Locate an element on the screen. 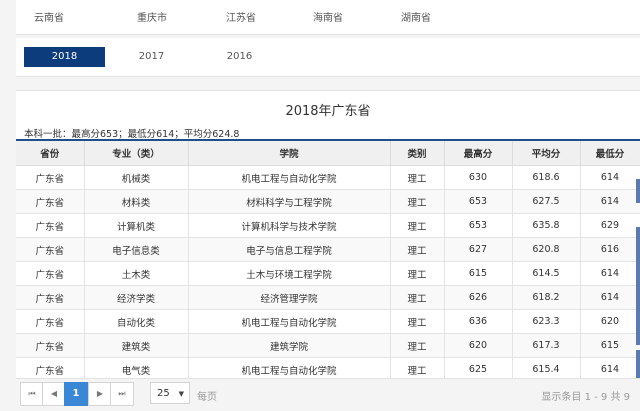 The width and height of the screenshot is (640, 411). cell-avg: 618.2 is located at coordinates (546, 297).